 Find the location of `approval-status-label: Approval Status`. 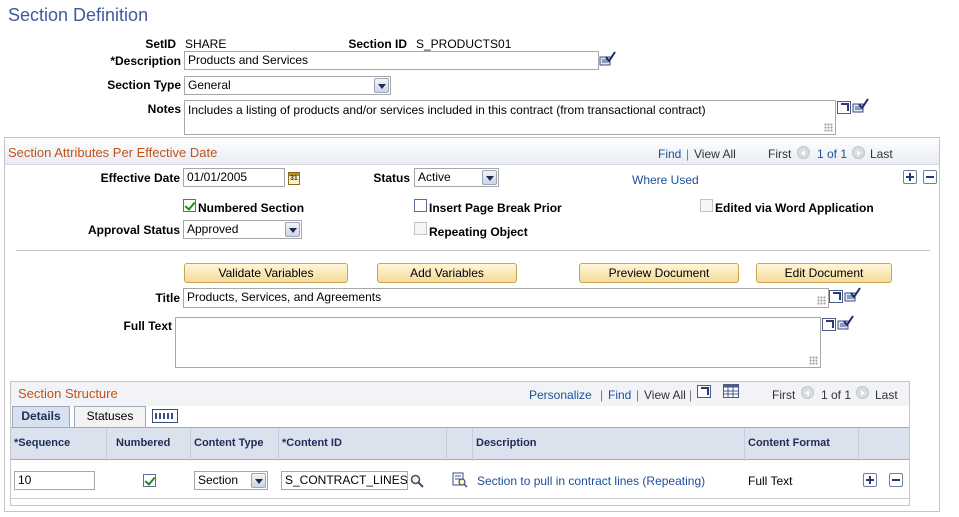

approval-status-label: Approval Status is located at coordinates (133, 230).